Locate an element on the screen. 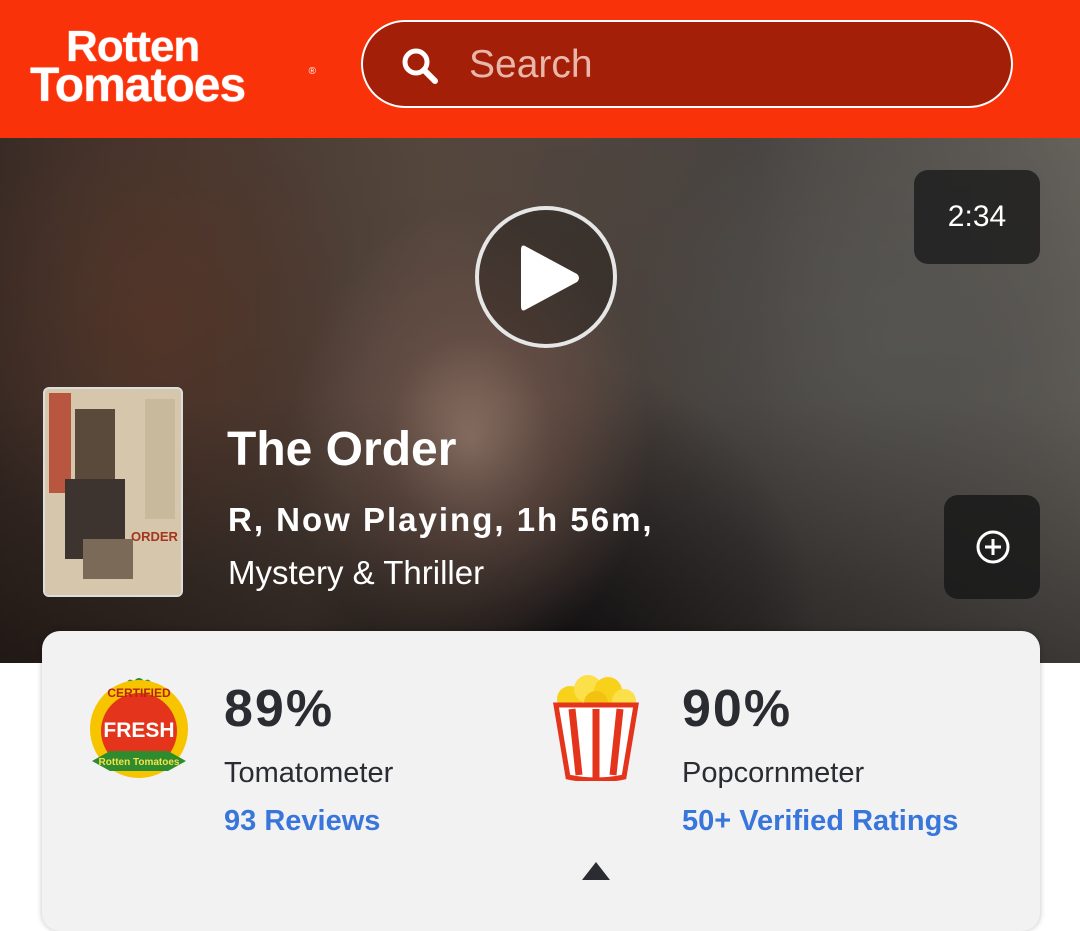 The image size is (1080, 931). badge-top-text: CERTIFIED is located at coordinates (139, 693).